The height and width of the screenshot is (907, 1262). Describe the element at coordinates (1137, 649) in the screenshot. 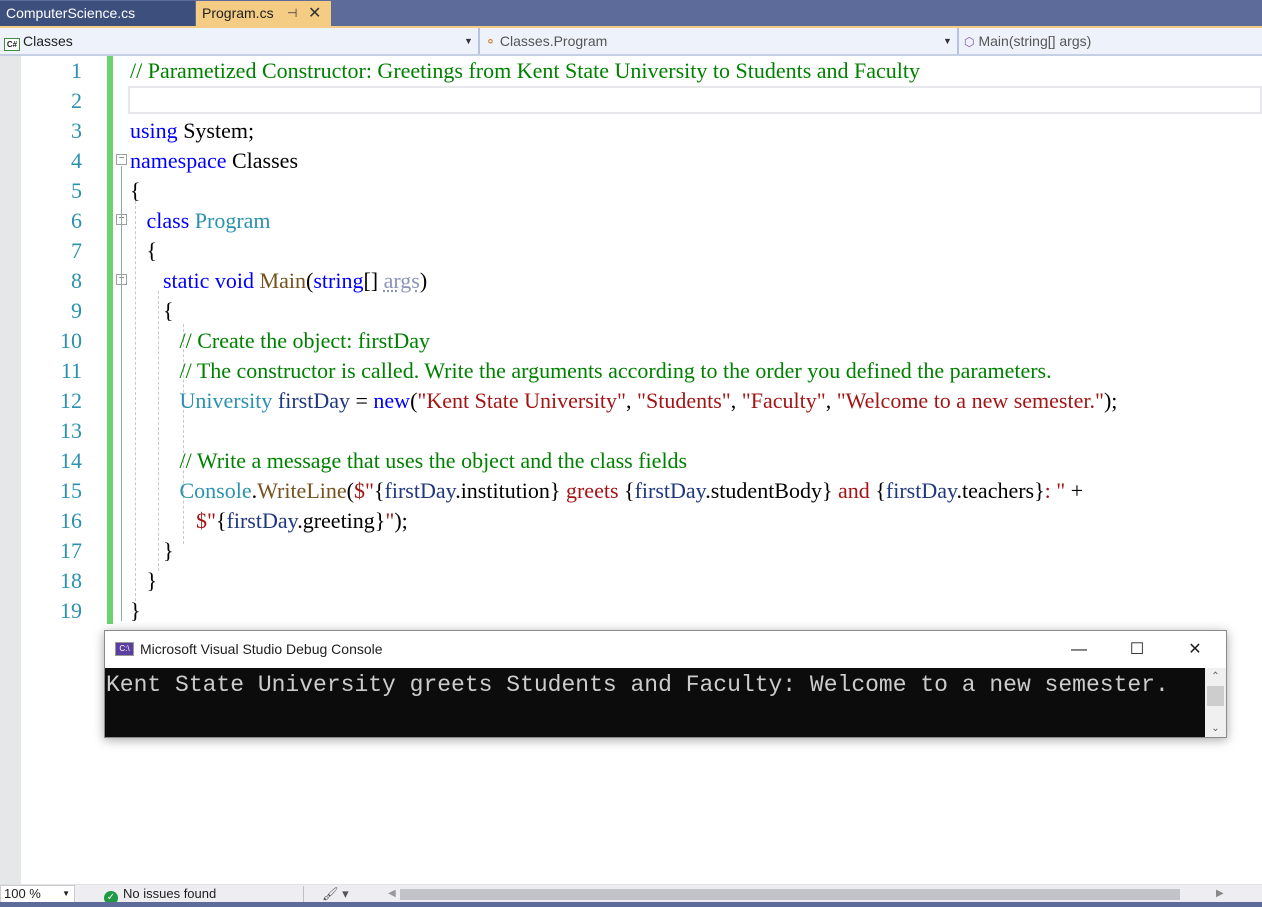

I see `maximize-button: ☐` at that location.